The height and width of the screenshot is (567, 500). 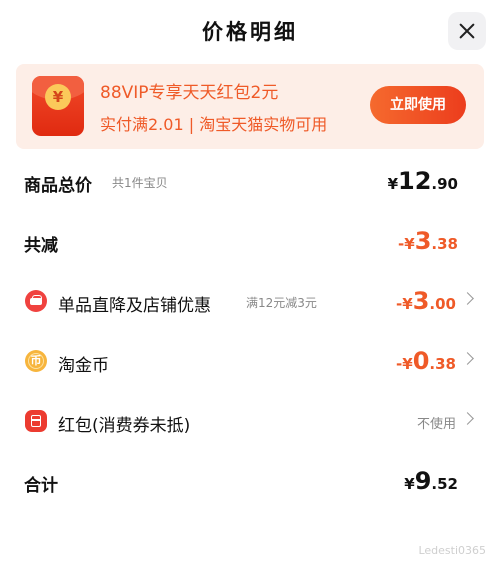 I want to click on red-packet-label: 红包(消费券未抵), so click(x=124, y=426).